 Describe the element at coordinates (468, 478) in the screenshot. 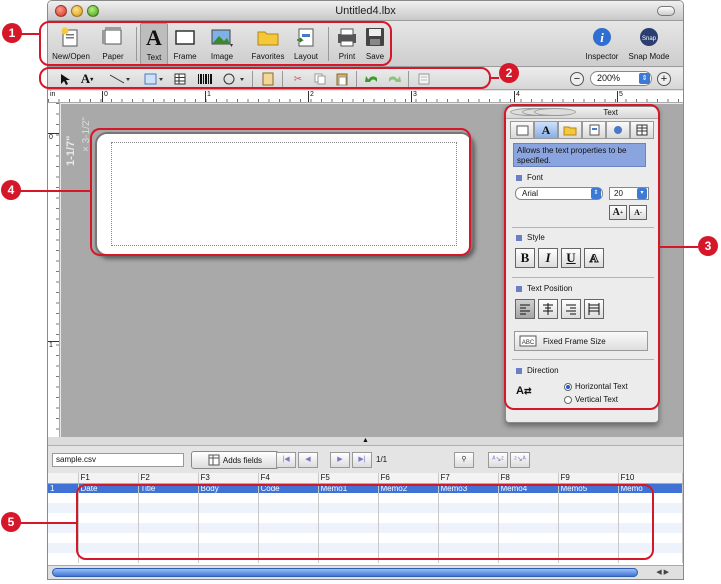

I see `column-header: F7` at that location.